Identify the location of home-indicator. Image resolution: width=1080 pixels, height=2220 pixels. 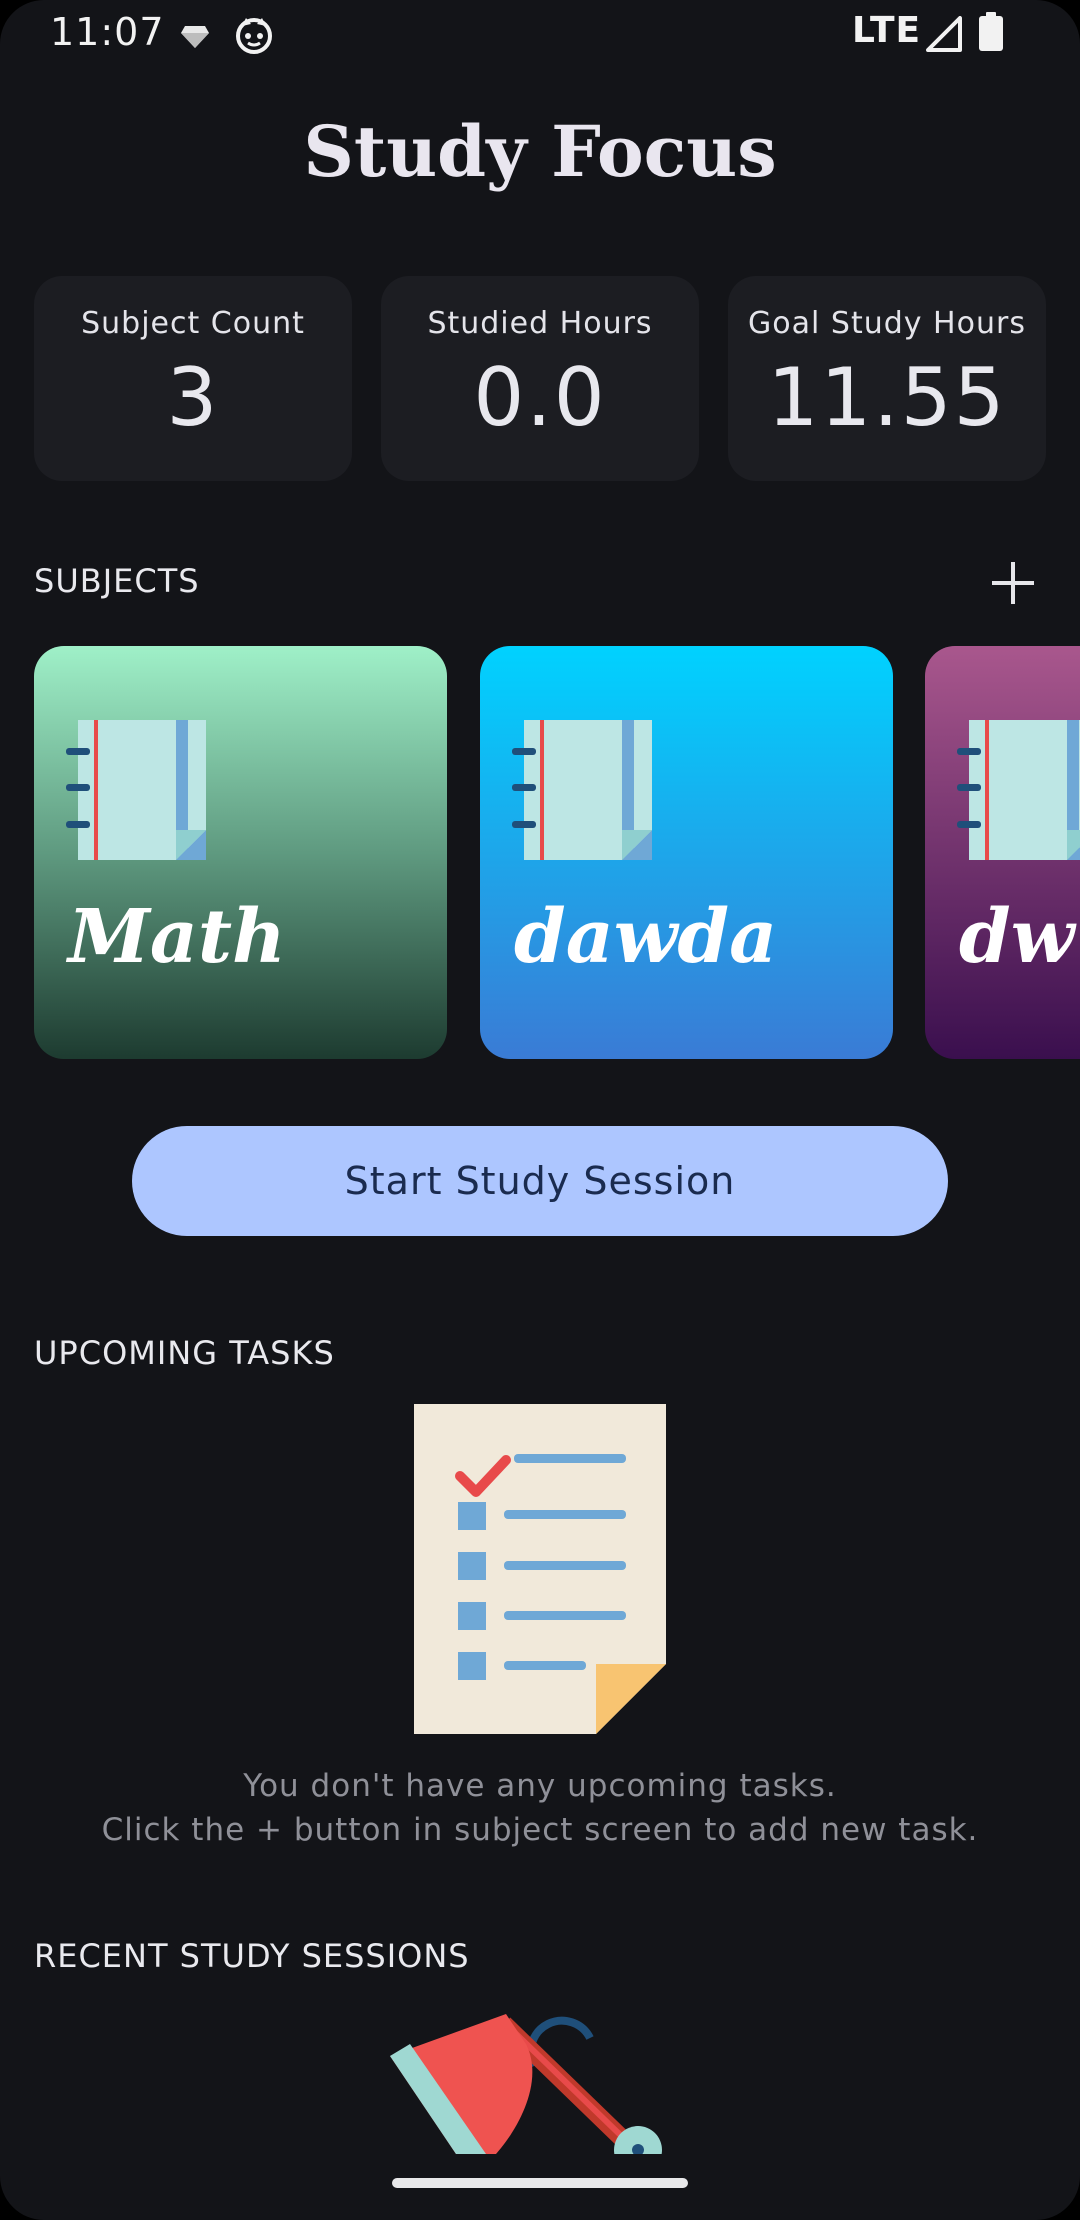
(540, 2183).